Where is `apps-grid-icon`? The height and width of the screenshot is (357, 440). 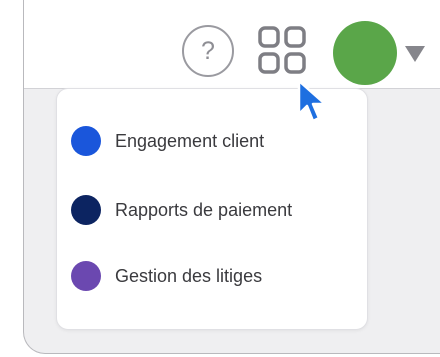 apps-grid-icon is located at coordinates (282, 50).